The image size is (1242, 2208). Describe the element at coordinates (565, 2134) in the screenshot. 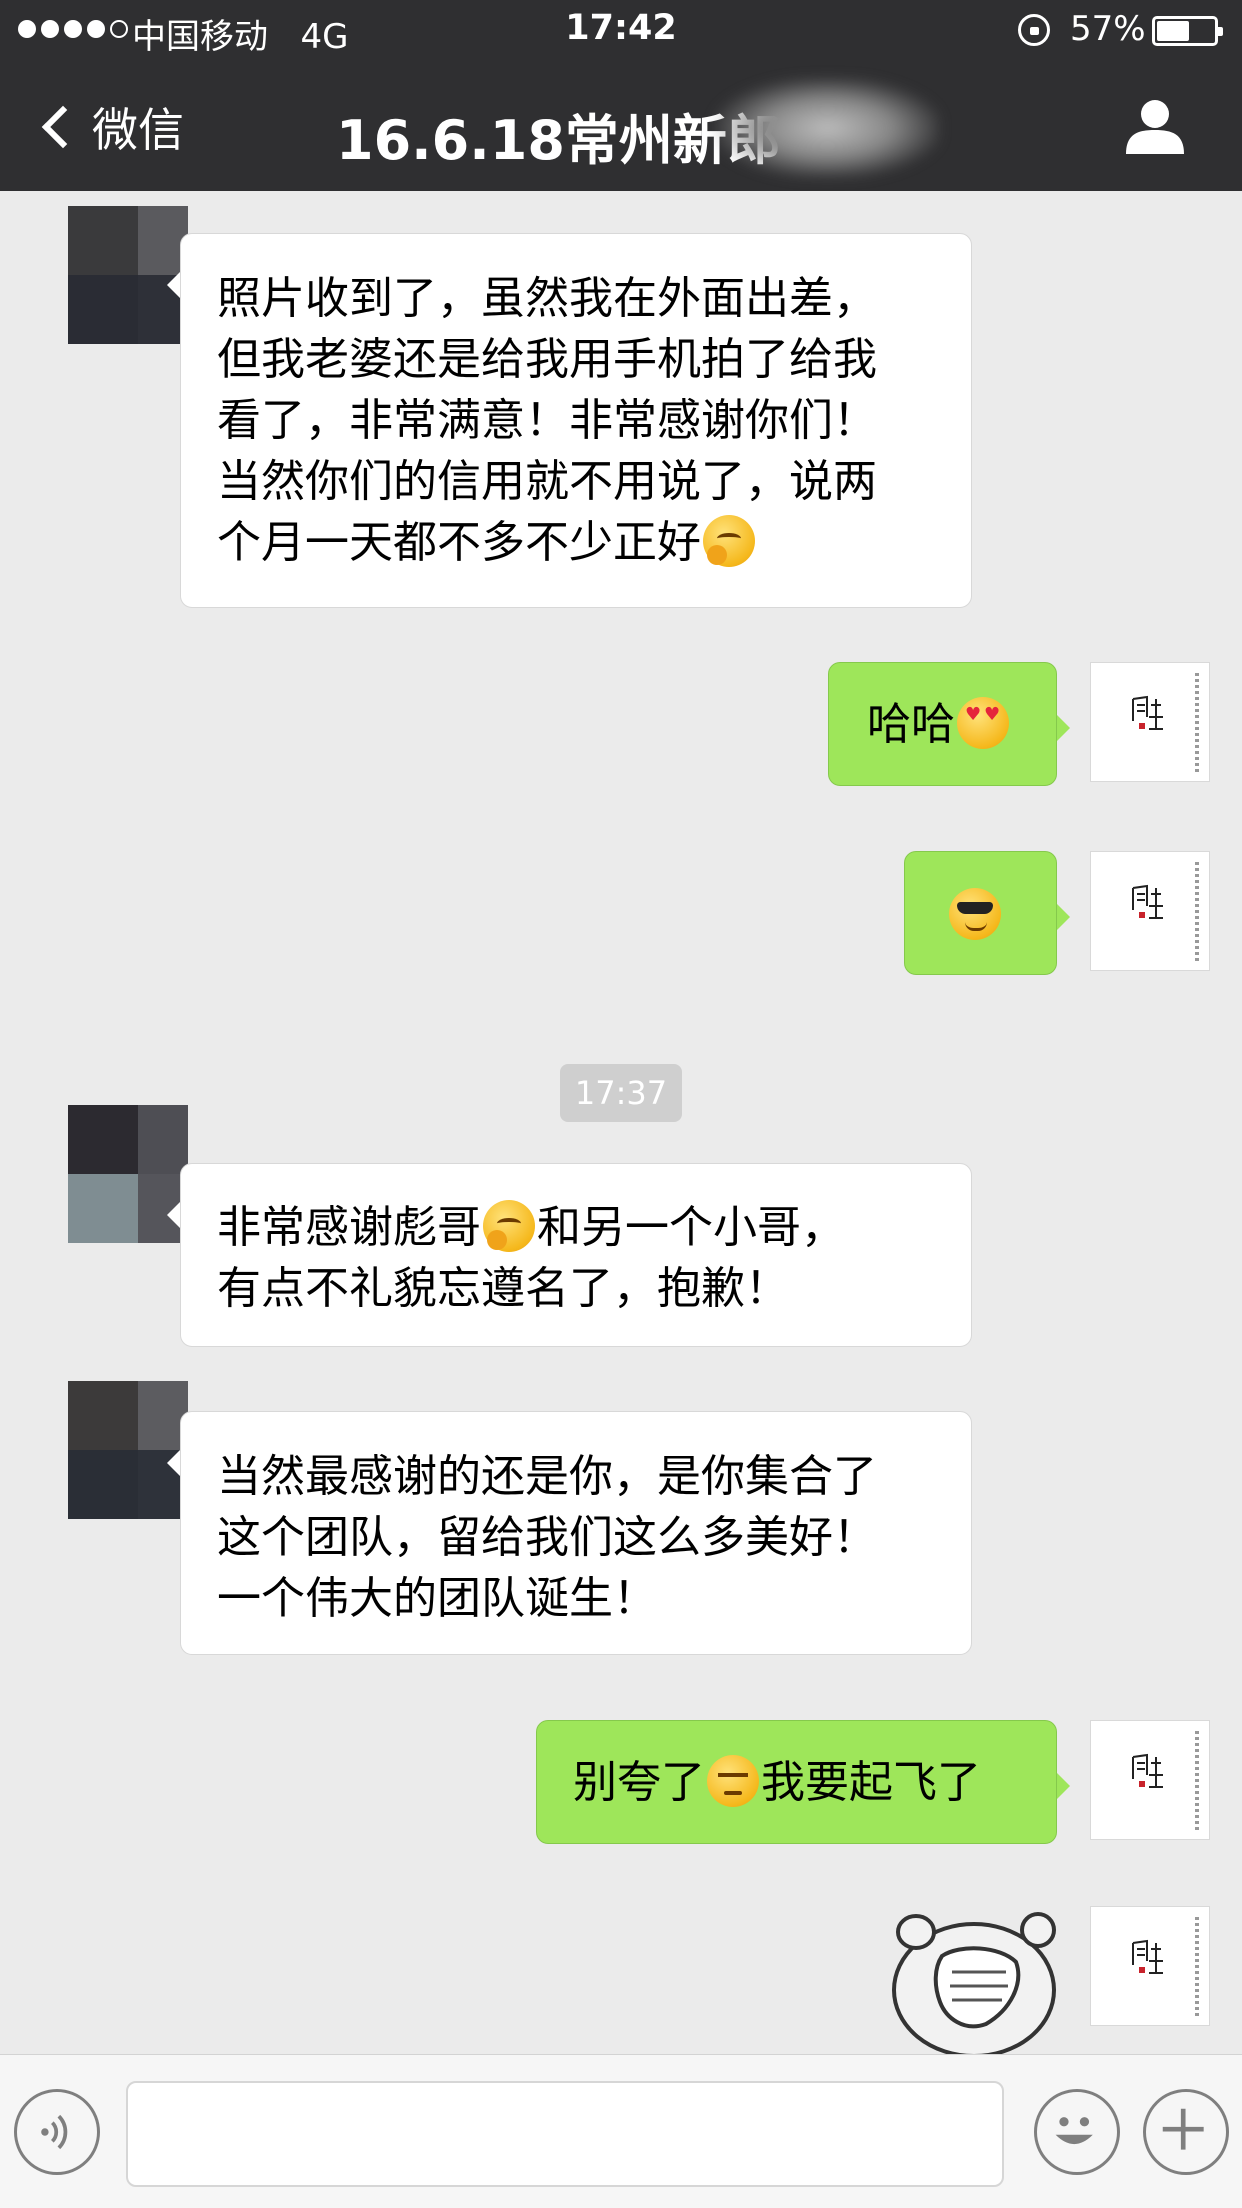

I see `message-input` at that location.